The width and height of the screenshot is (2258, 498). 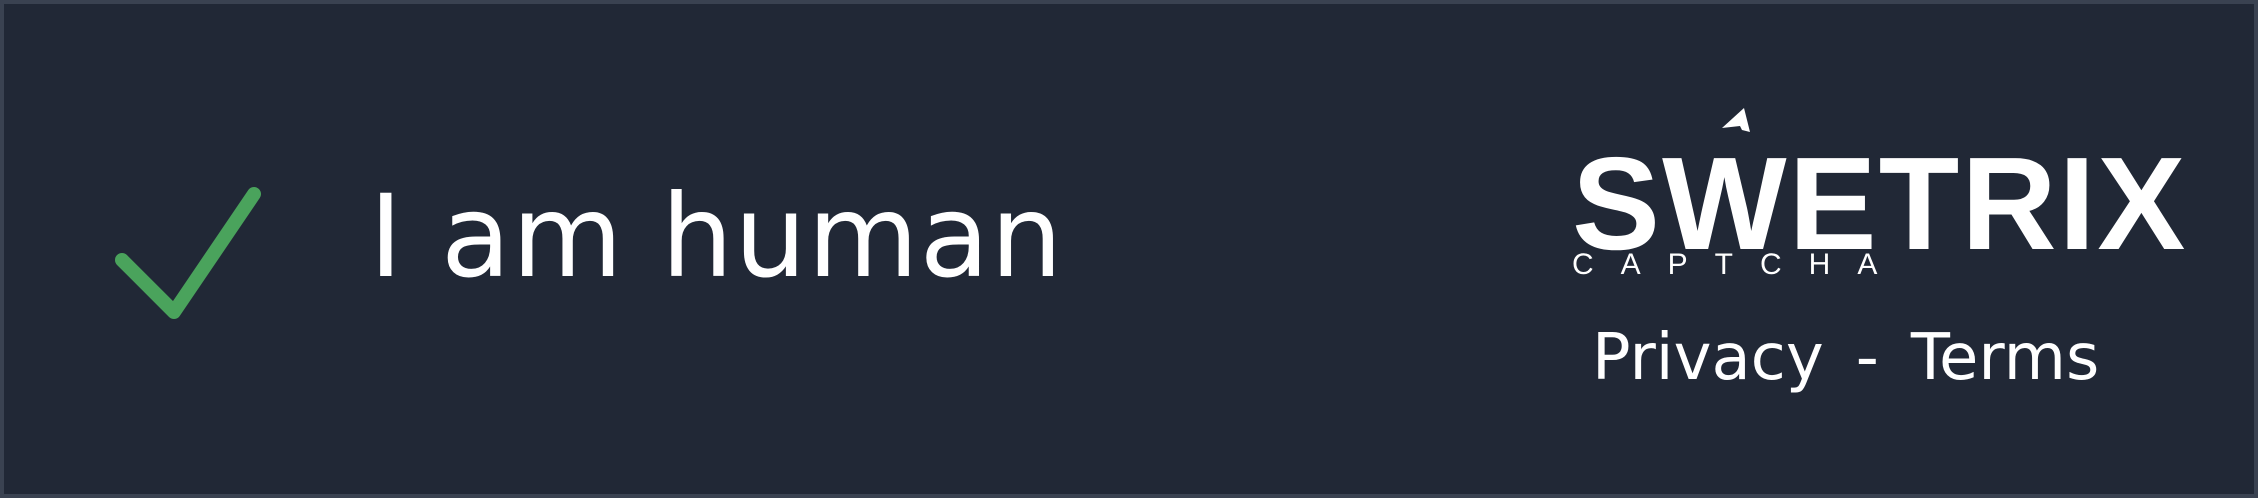 What do you see at coordinates (1708, 358) in the screenshot?
I see `privacy-link: Privacy` at bounding box center [1708, 358].